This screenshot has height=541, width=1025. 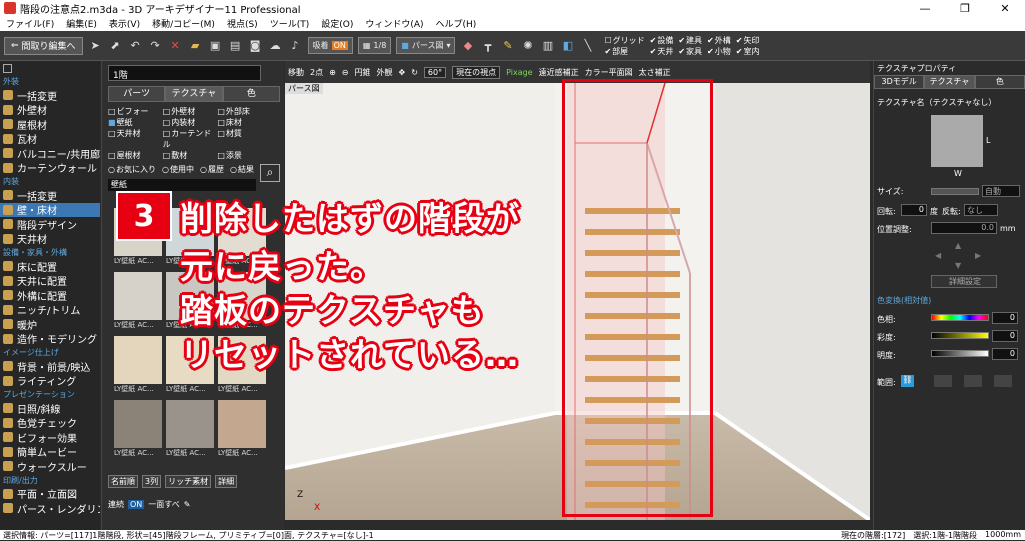 What do you see at coordinates (134, 139) in the screenshot?
I see `category-item: 天井材` at bounding box center [134, 139].